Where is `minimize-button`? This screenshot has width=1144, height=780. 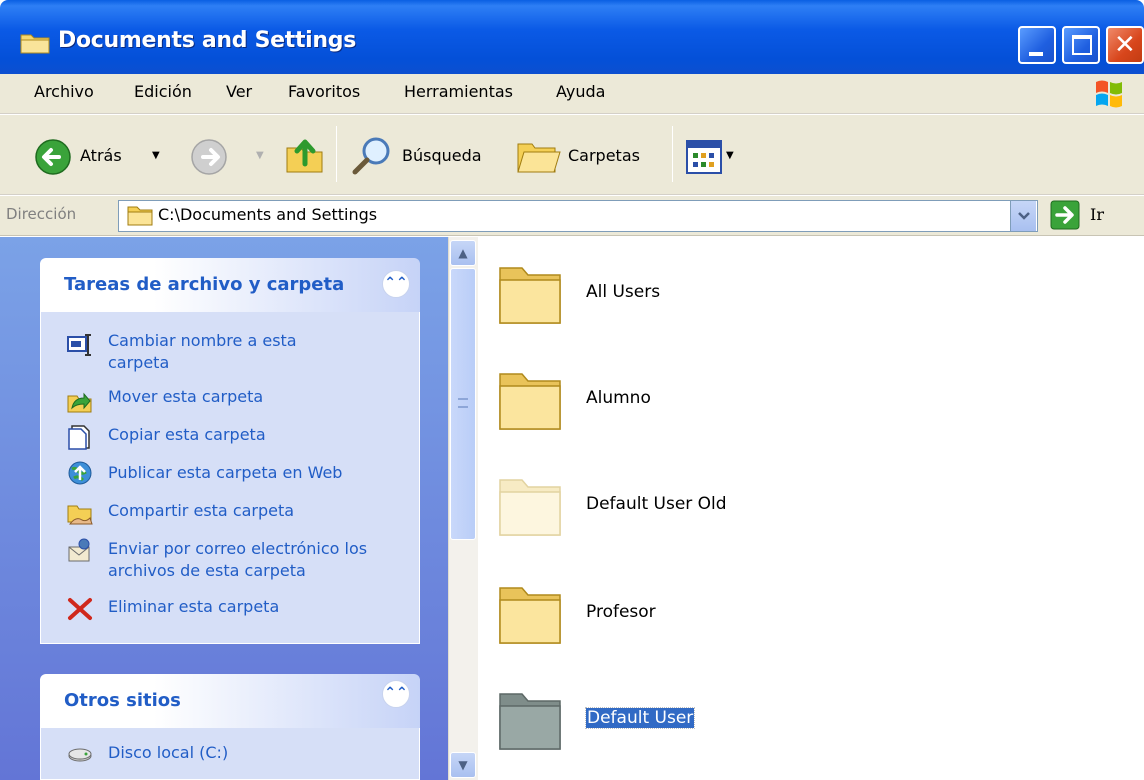
minimize-button is located at coordinates (1037, 45).